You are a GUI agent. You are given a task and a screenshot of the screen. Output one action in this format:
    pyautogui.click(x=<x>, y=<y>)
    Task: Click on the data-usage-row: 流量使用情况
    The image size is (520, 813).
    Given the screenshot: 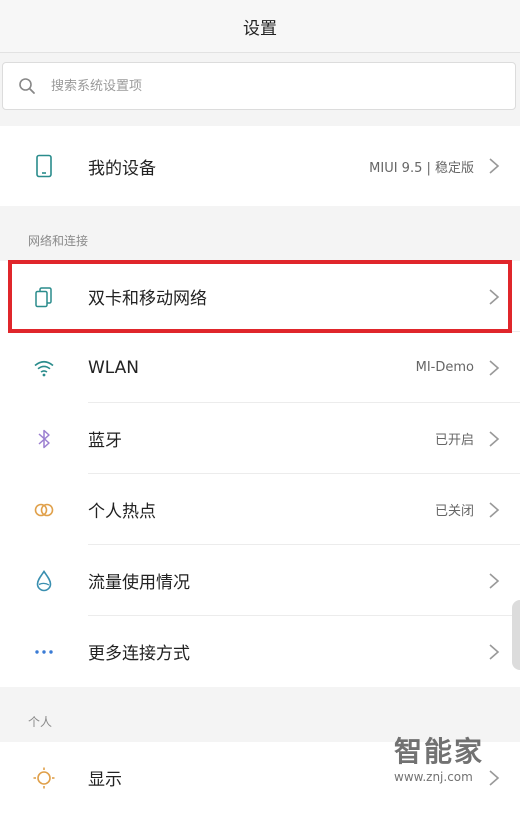 What is the action you would take?
    pyautogui.click(x=260, y=580)
    